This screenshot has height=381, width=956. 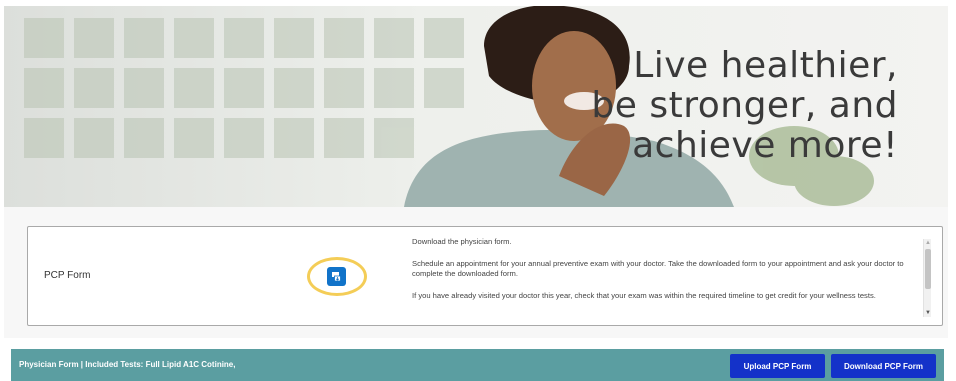 What do you see at coordinates (462, 241) in the screenshot?
I see `instruction-text: Download the physician form.` at bounding box center [462, 241].